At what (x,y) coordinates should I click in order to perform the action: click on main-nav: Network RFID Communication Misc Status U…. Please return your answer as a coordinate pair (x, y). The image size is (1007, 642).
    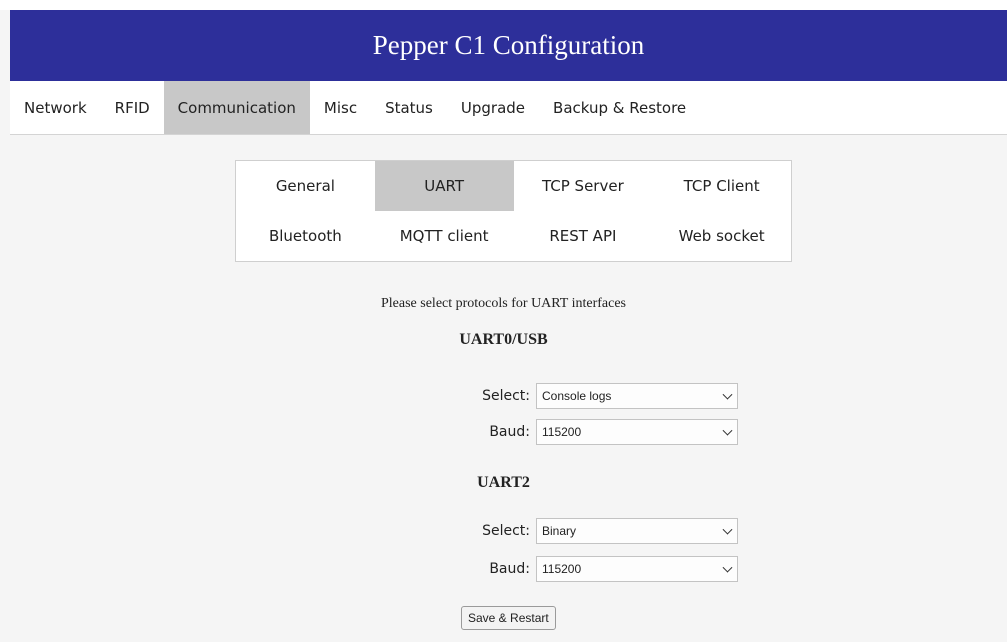
    Looking at the image, I should click on (508, 108).